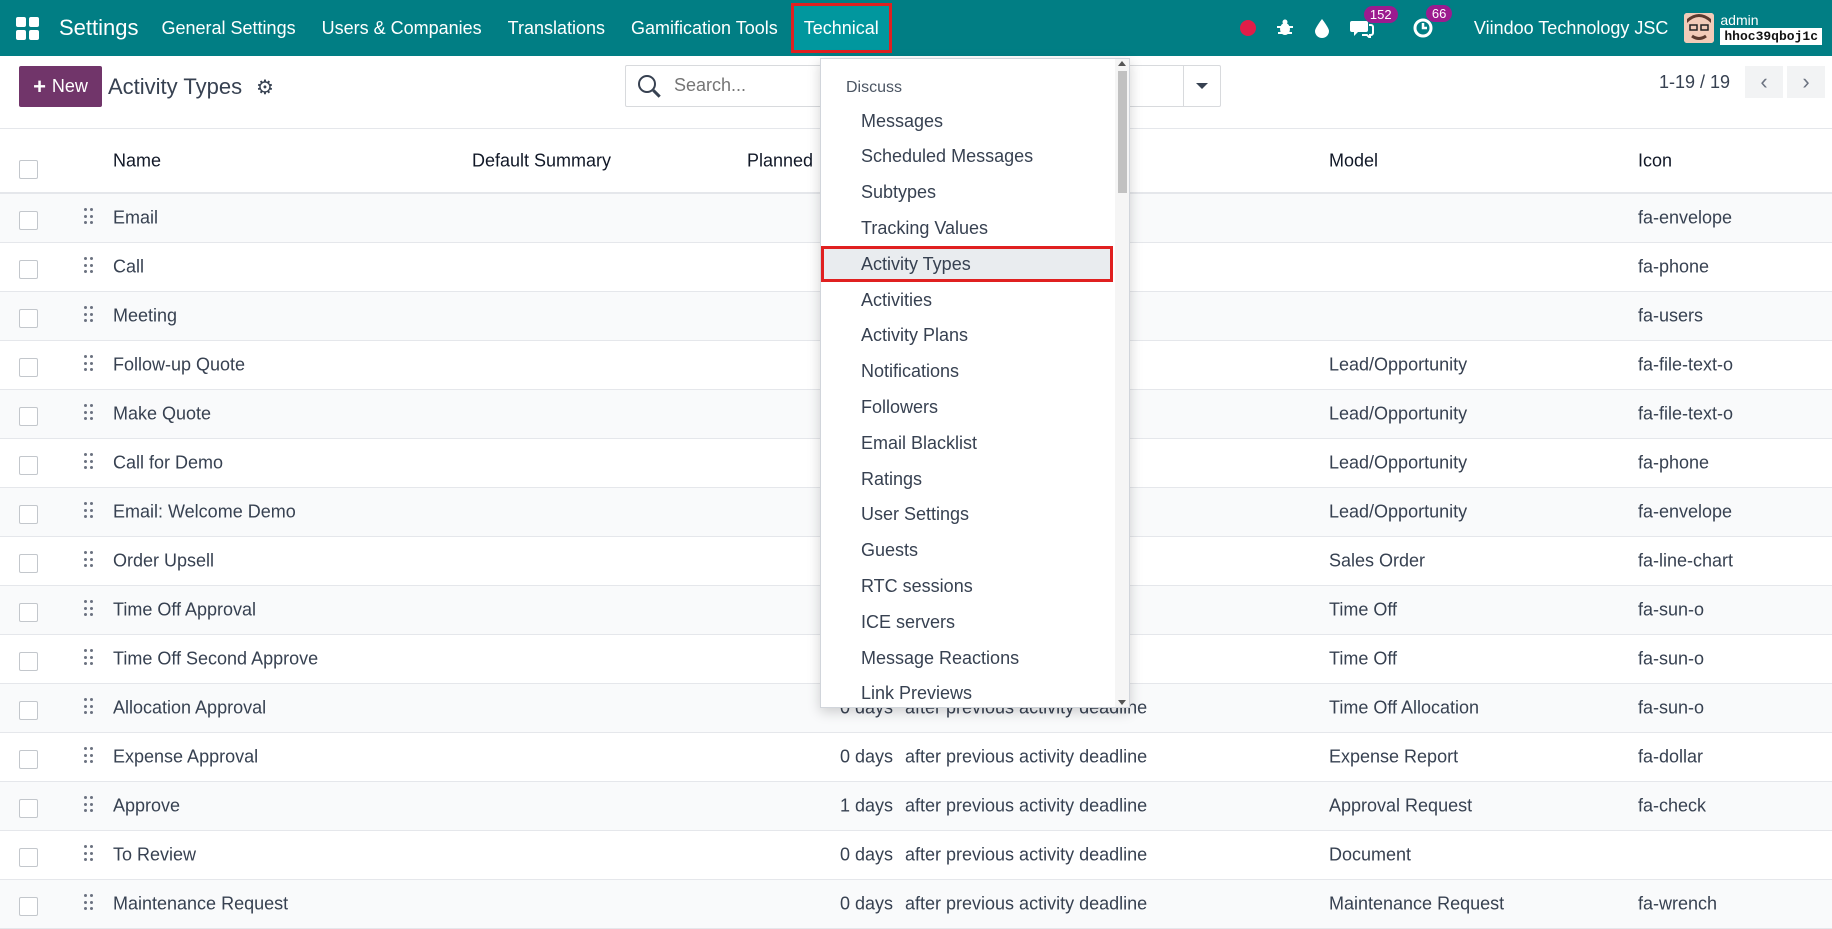 The height and width of the screenshot is (929, 1832). What do you see at coordinates (168, 462) in the screenshot?
I see `cell-name: Call for Demo` at bounding box center [168, 462].